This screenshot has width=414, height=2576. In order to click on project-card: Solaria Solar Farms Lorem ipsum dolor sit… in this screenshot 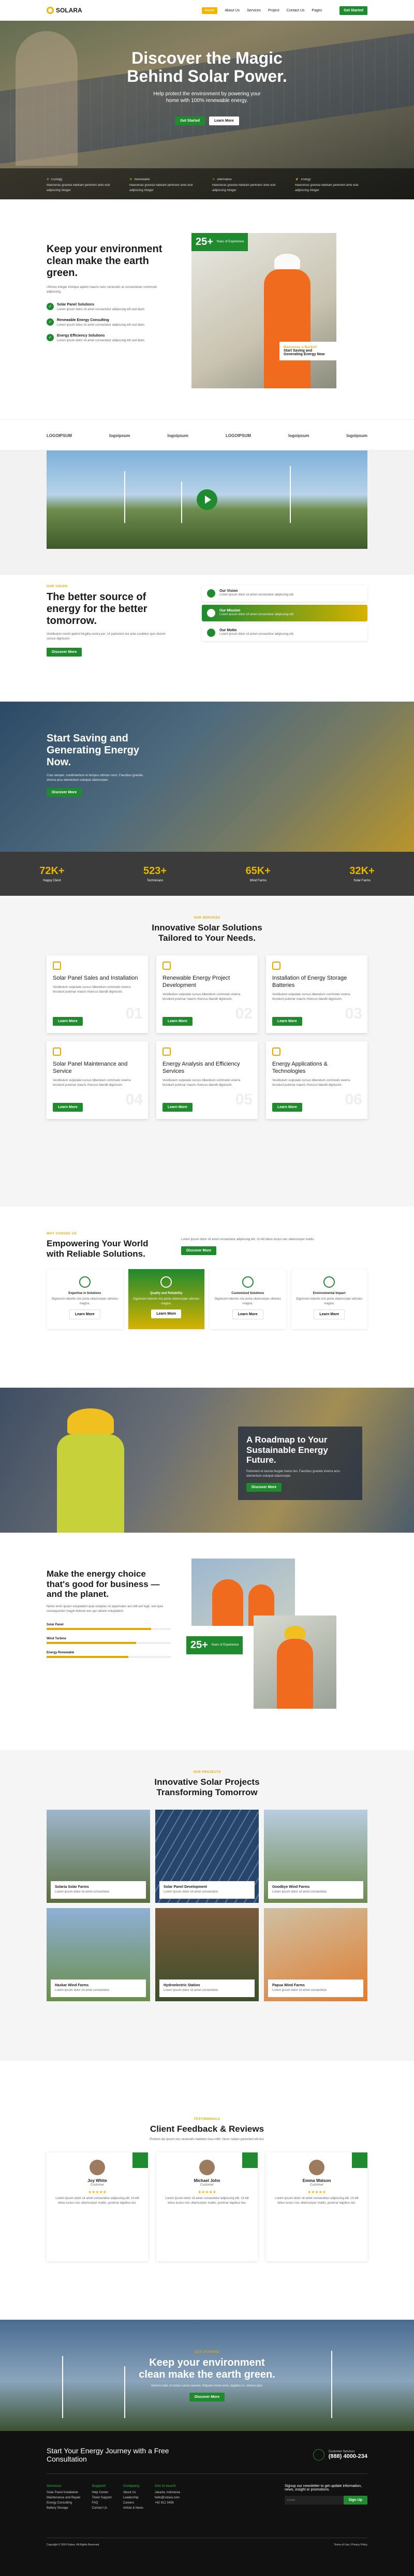, I will do `click(98, 1857)`.